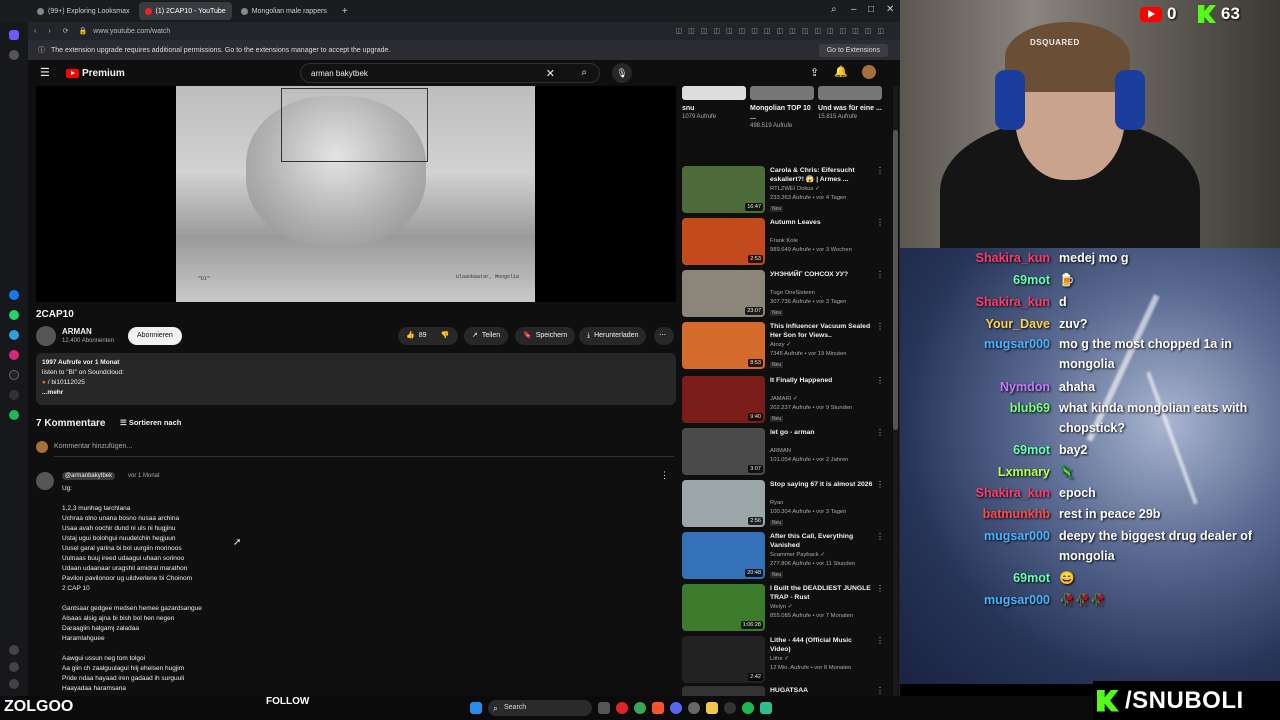  I want to click on create-icon: ⇪, so click(814, 72).